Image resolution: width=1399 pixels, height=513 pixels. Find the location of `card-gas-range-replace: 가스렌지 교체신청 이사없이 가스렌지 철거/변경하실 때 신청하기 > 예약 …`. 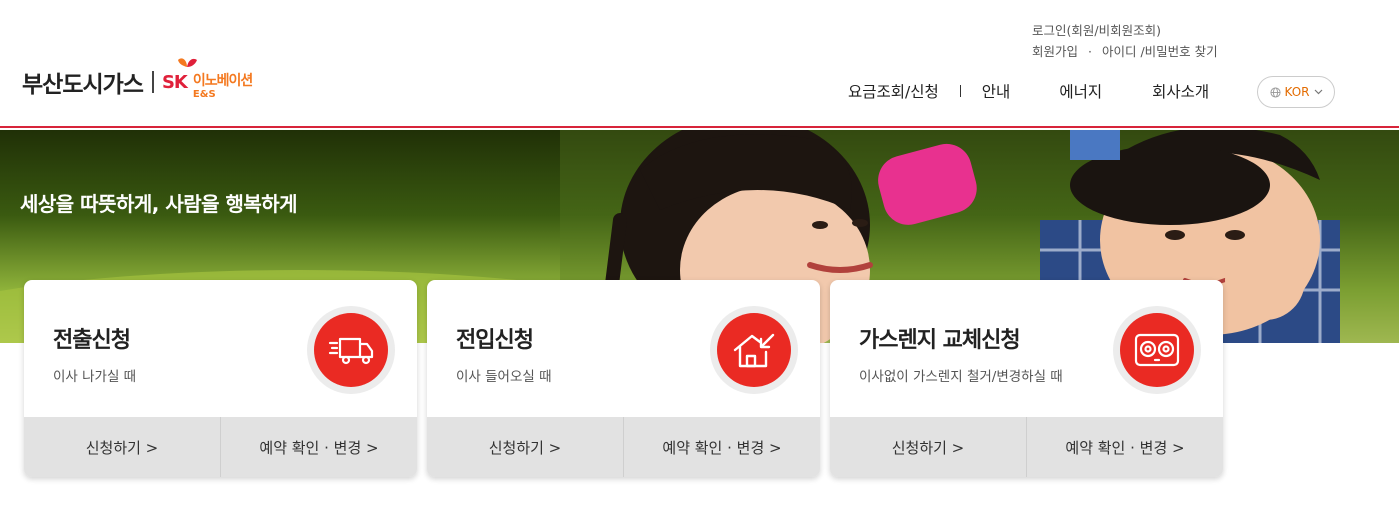

card-gas-range-replace: 가스렌지 교체신청 이사없이 가스렌지 철거/변경하실 때 신청하기 > 예약 … is located at coordinates (1026, 378).